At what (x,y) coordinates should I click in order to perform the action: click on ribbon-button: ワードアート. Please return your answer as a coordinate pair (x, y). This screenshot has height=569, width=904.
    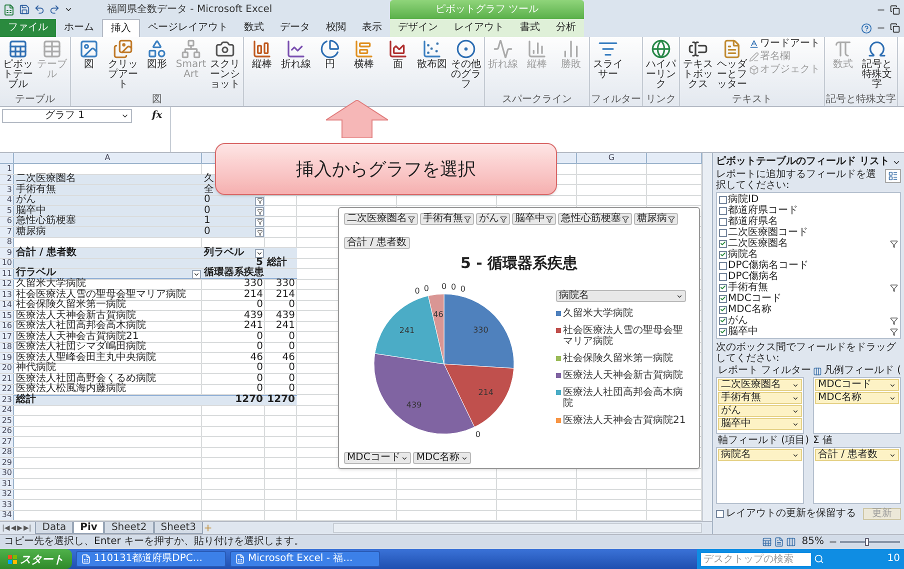
    Looking at the image, I should click on (786, 44).